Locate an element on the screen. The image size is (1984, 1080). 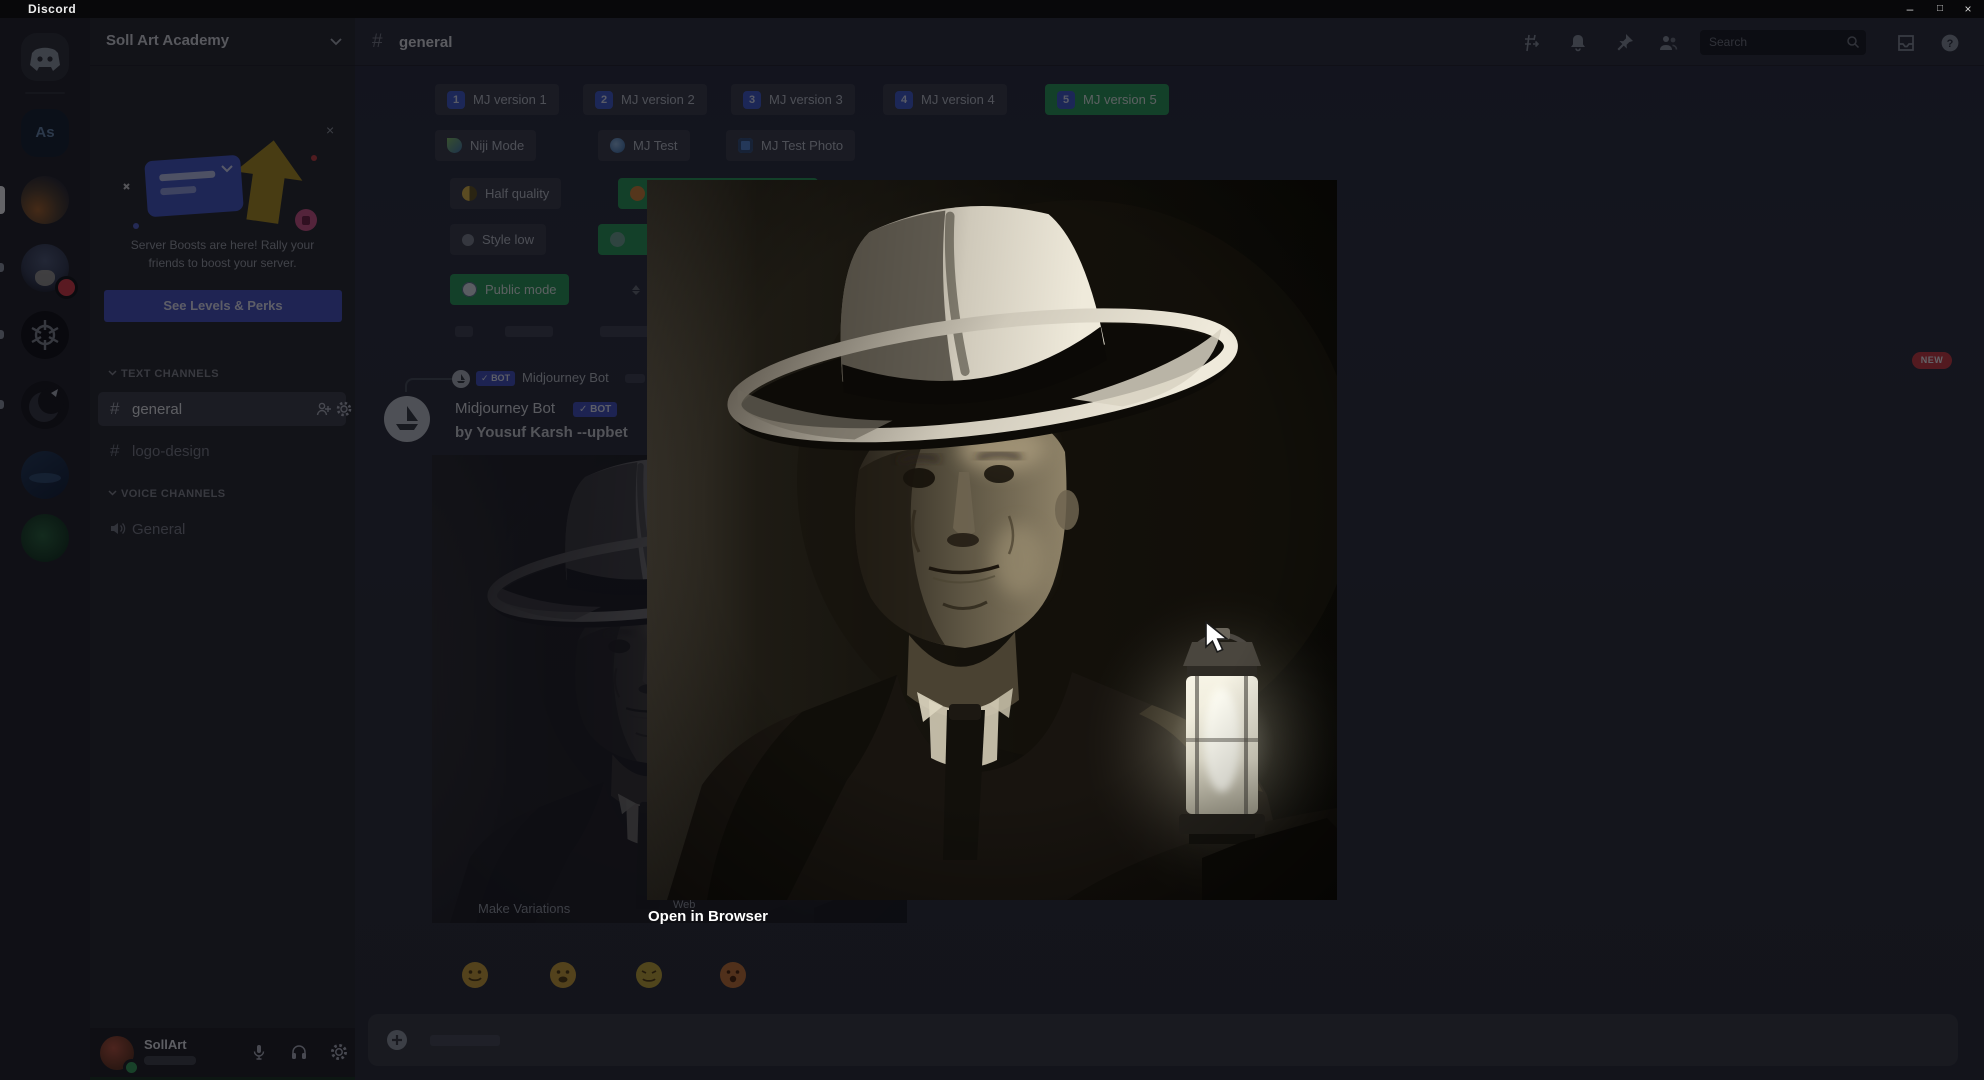
maximize-button: □ is located at coordinates (1940, 9).